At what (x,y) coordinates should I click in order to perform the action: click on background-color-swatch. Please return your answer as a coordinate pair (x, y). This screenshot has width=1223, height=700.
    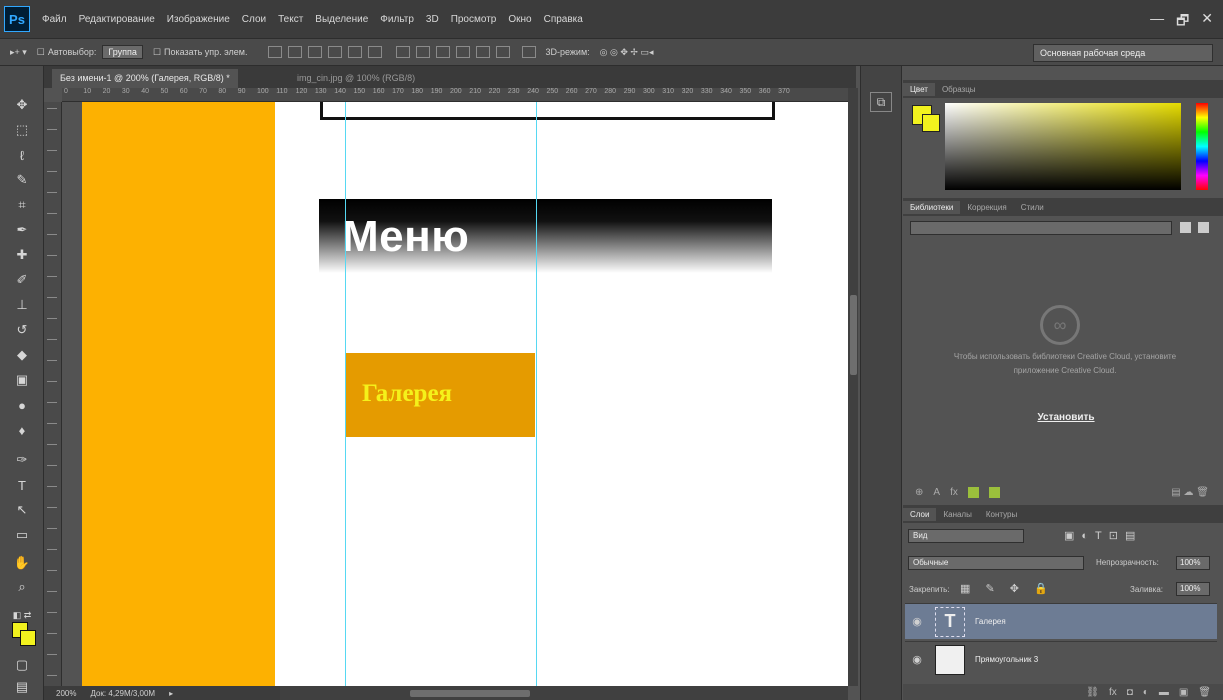
    Looking at the image, I should click on (28, 638).